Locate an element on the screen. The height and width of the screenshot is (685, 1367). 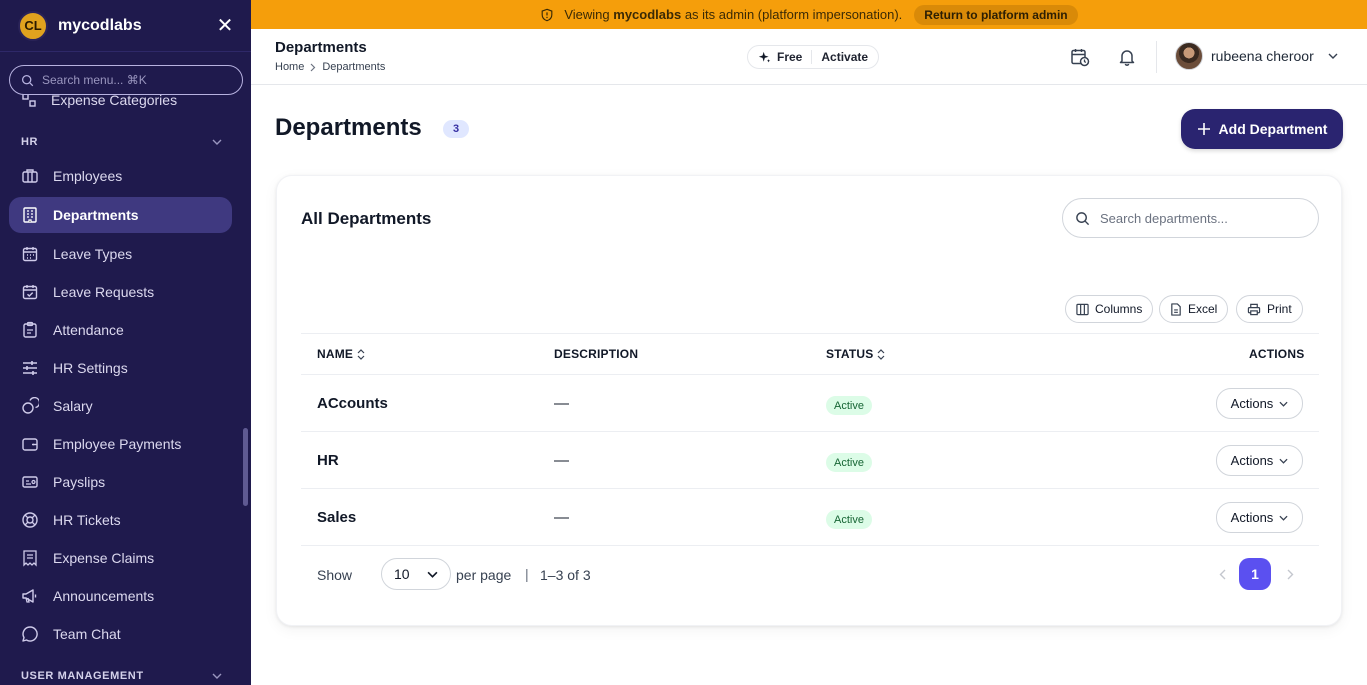
breadcrumb-home: Home is located at coordinates (289, 67).